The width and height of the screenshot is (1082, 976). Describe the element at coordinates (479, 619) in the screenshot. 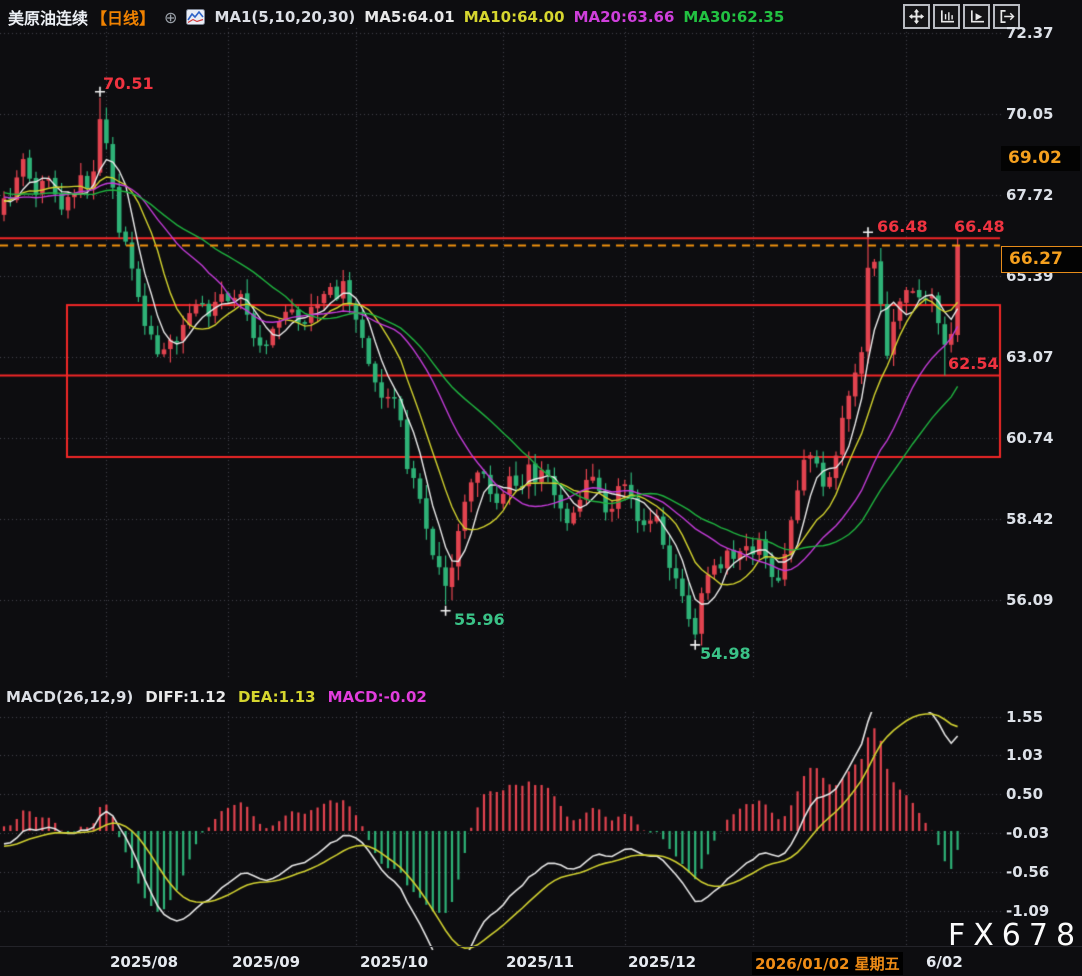

I see `oct-low-label: 55.96` at that location.